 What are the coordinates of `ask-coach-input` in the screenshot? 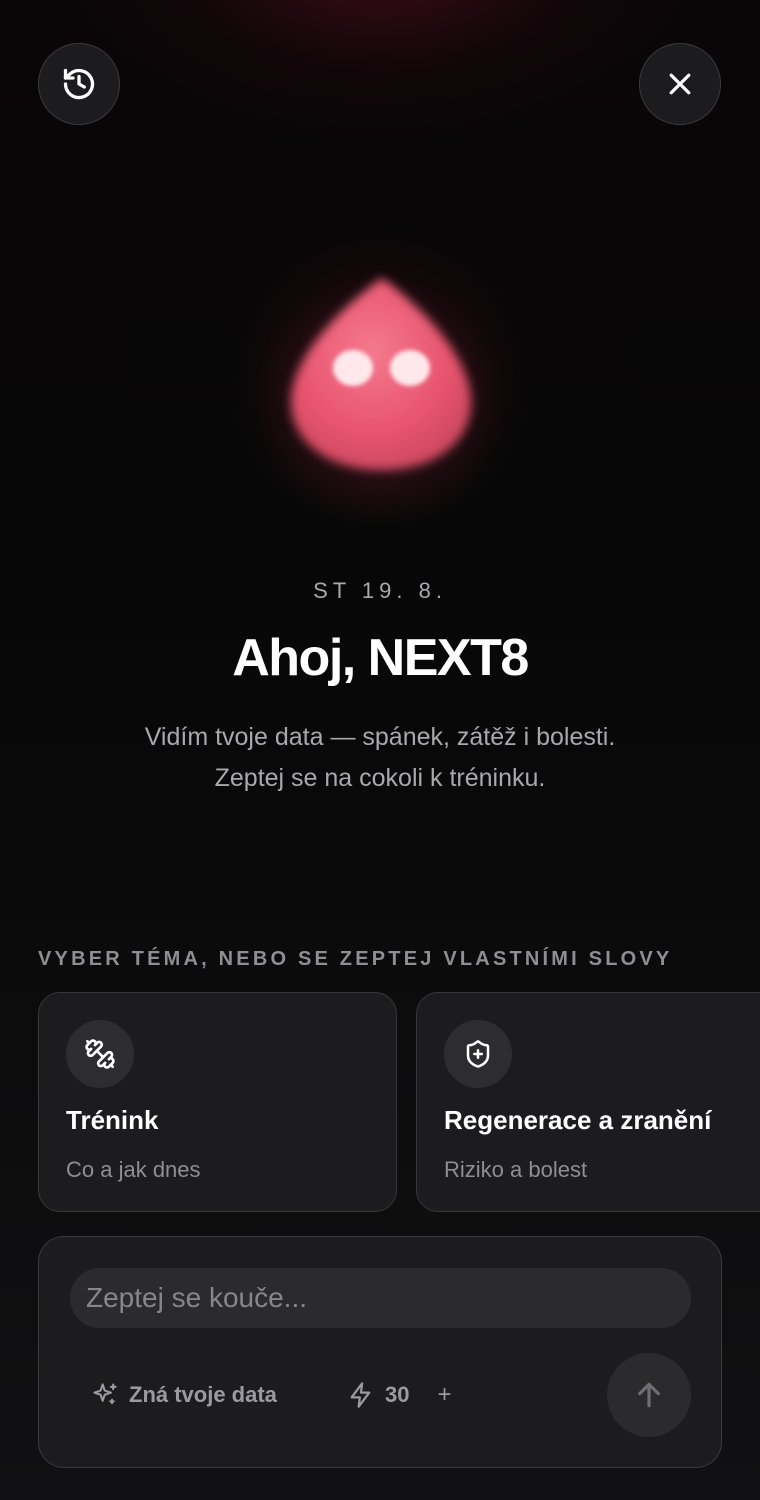 It's located at (380, 1298).